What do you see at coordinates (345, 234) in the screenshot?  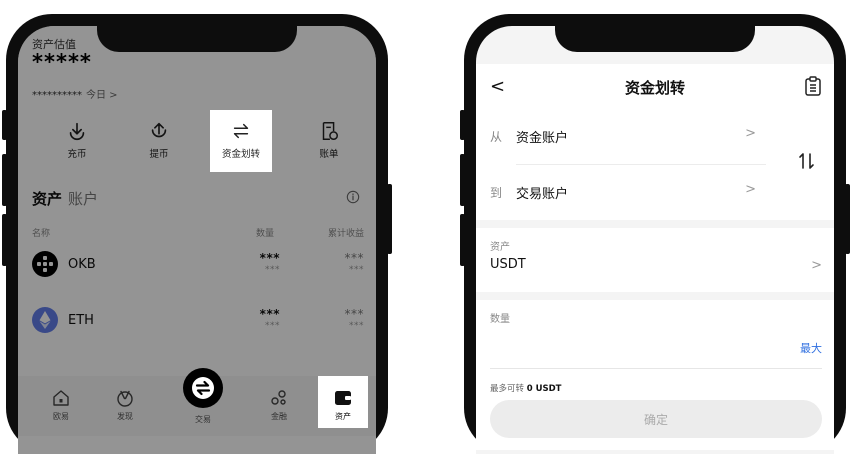 I see `column-earnings: 累计收益` at bounding box center [345, 234].